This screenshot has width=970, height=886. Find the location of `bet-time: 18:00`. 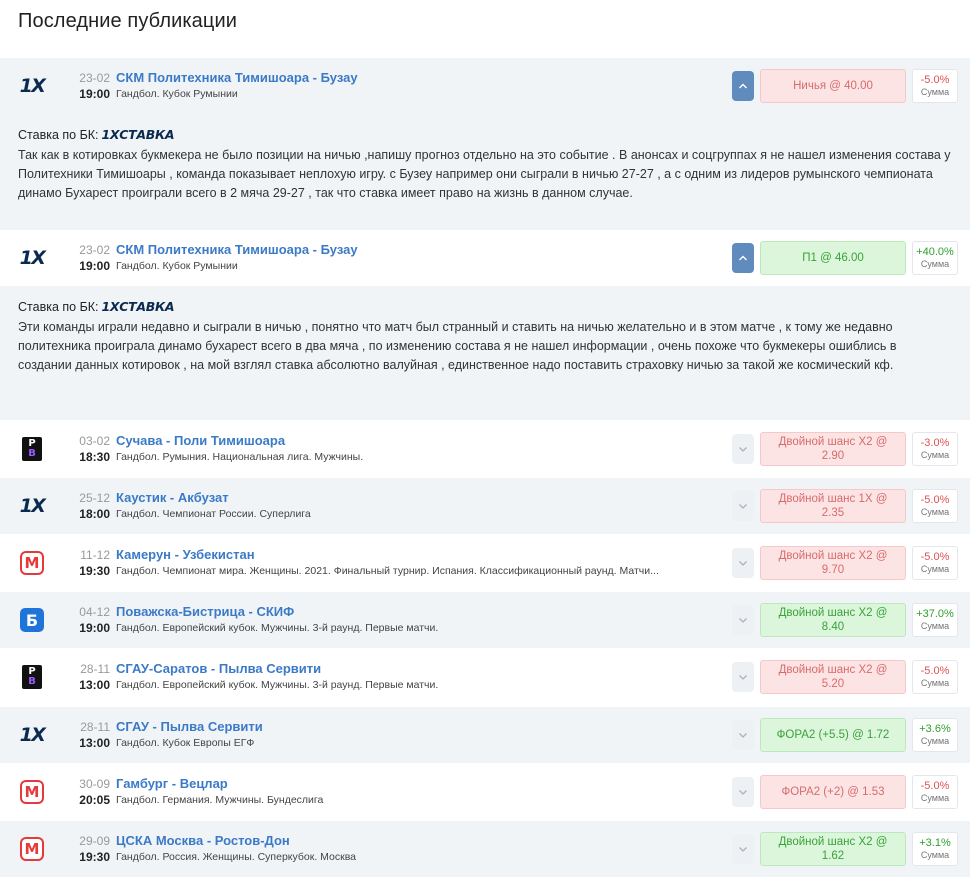

bet-time: 18:00 is located at coordinates (94, 514).